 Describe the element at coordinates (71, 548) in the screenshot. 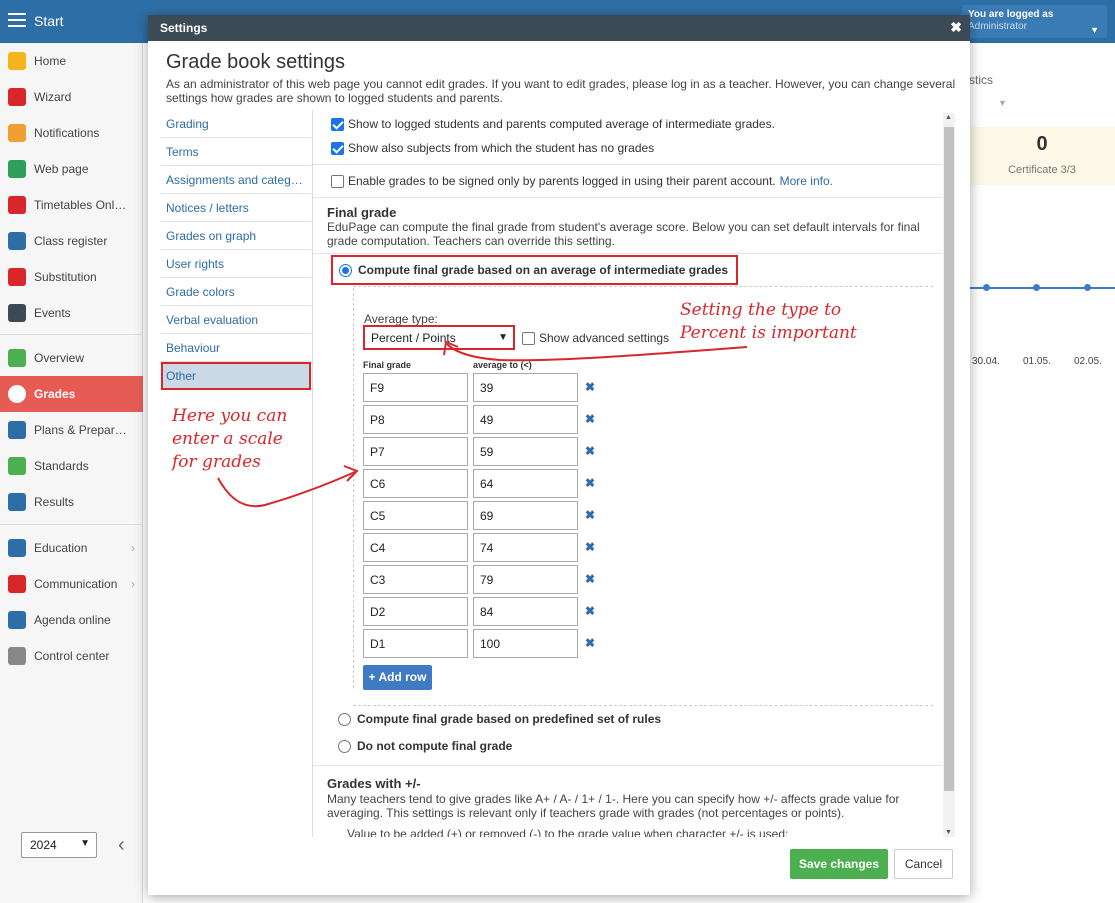

I see `sidebar-item-education: Education ›` at that location.